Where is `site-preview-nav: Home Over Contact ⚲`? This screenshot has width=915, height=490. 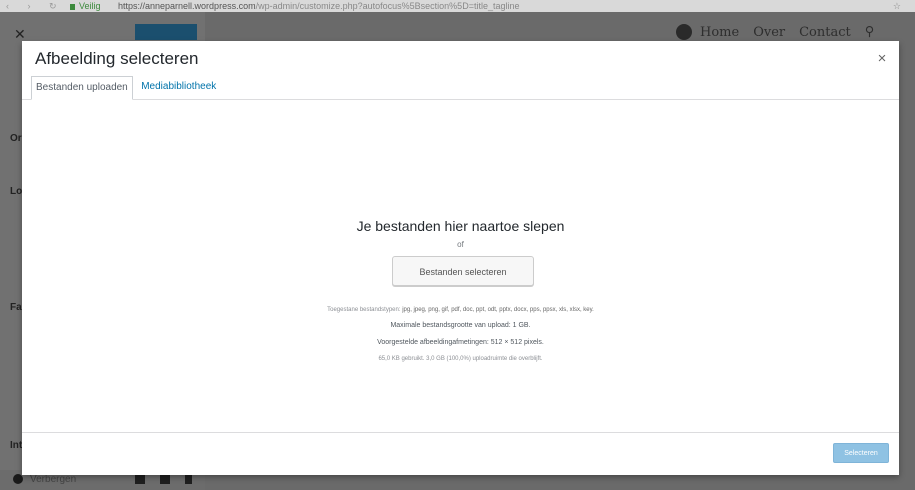 site-preview-nav: Home Over Contact ⚲ is located at coordinates (775, 32).